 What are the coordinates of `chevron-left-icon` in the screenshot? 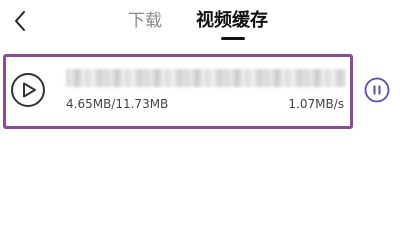 It's located at (20, 21).